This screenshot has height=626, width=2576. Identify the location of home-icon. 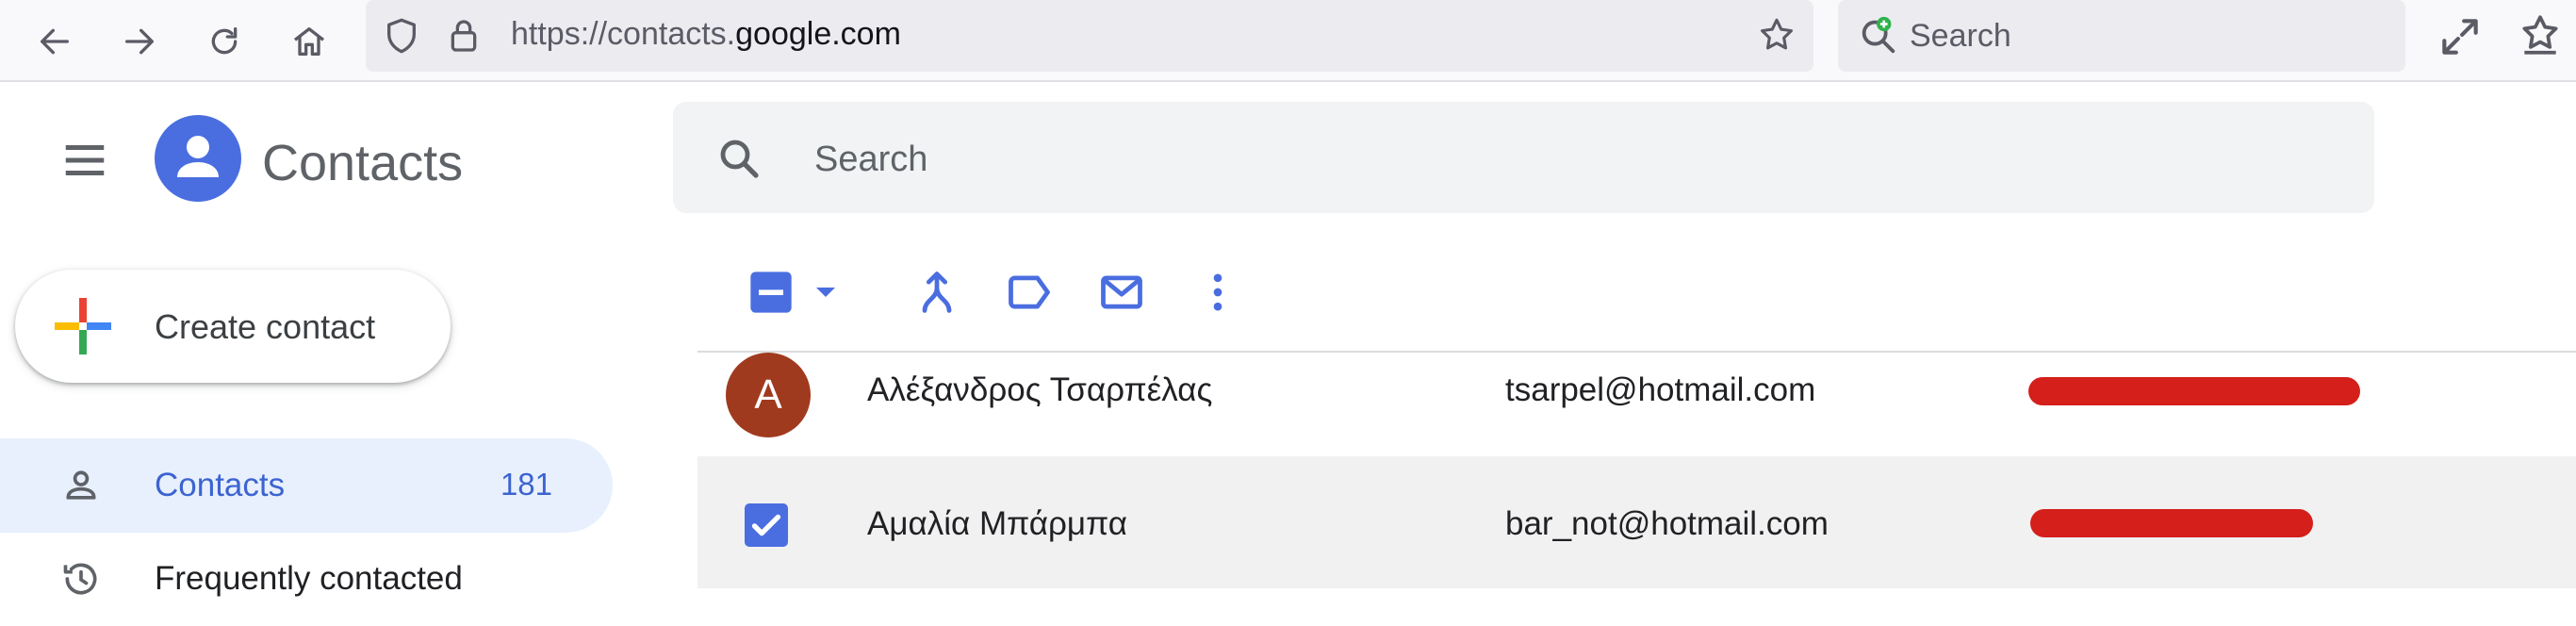
(309, 41).